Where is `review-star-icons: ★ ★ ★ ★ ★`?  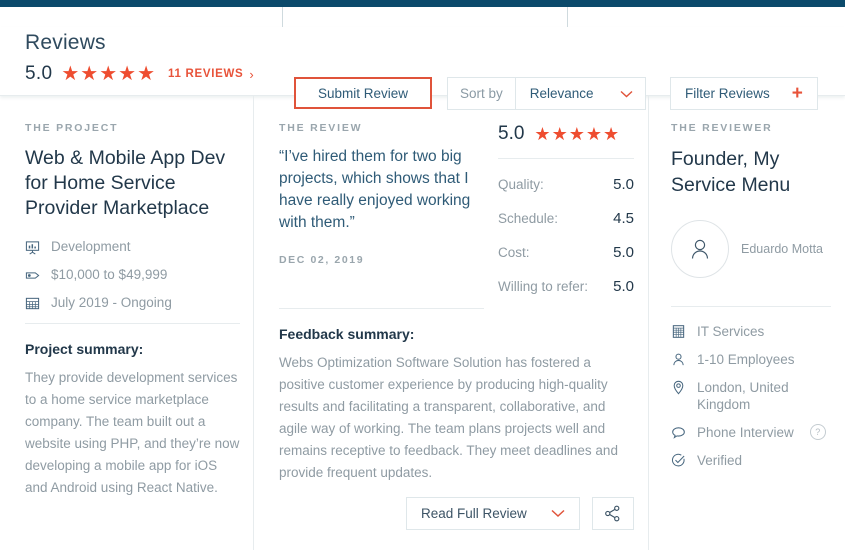
review-star-icons: ★ ★ ★ ★ ★ is located at coordinates (576, 134).